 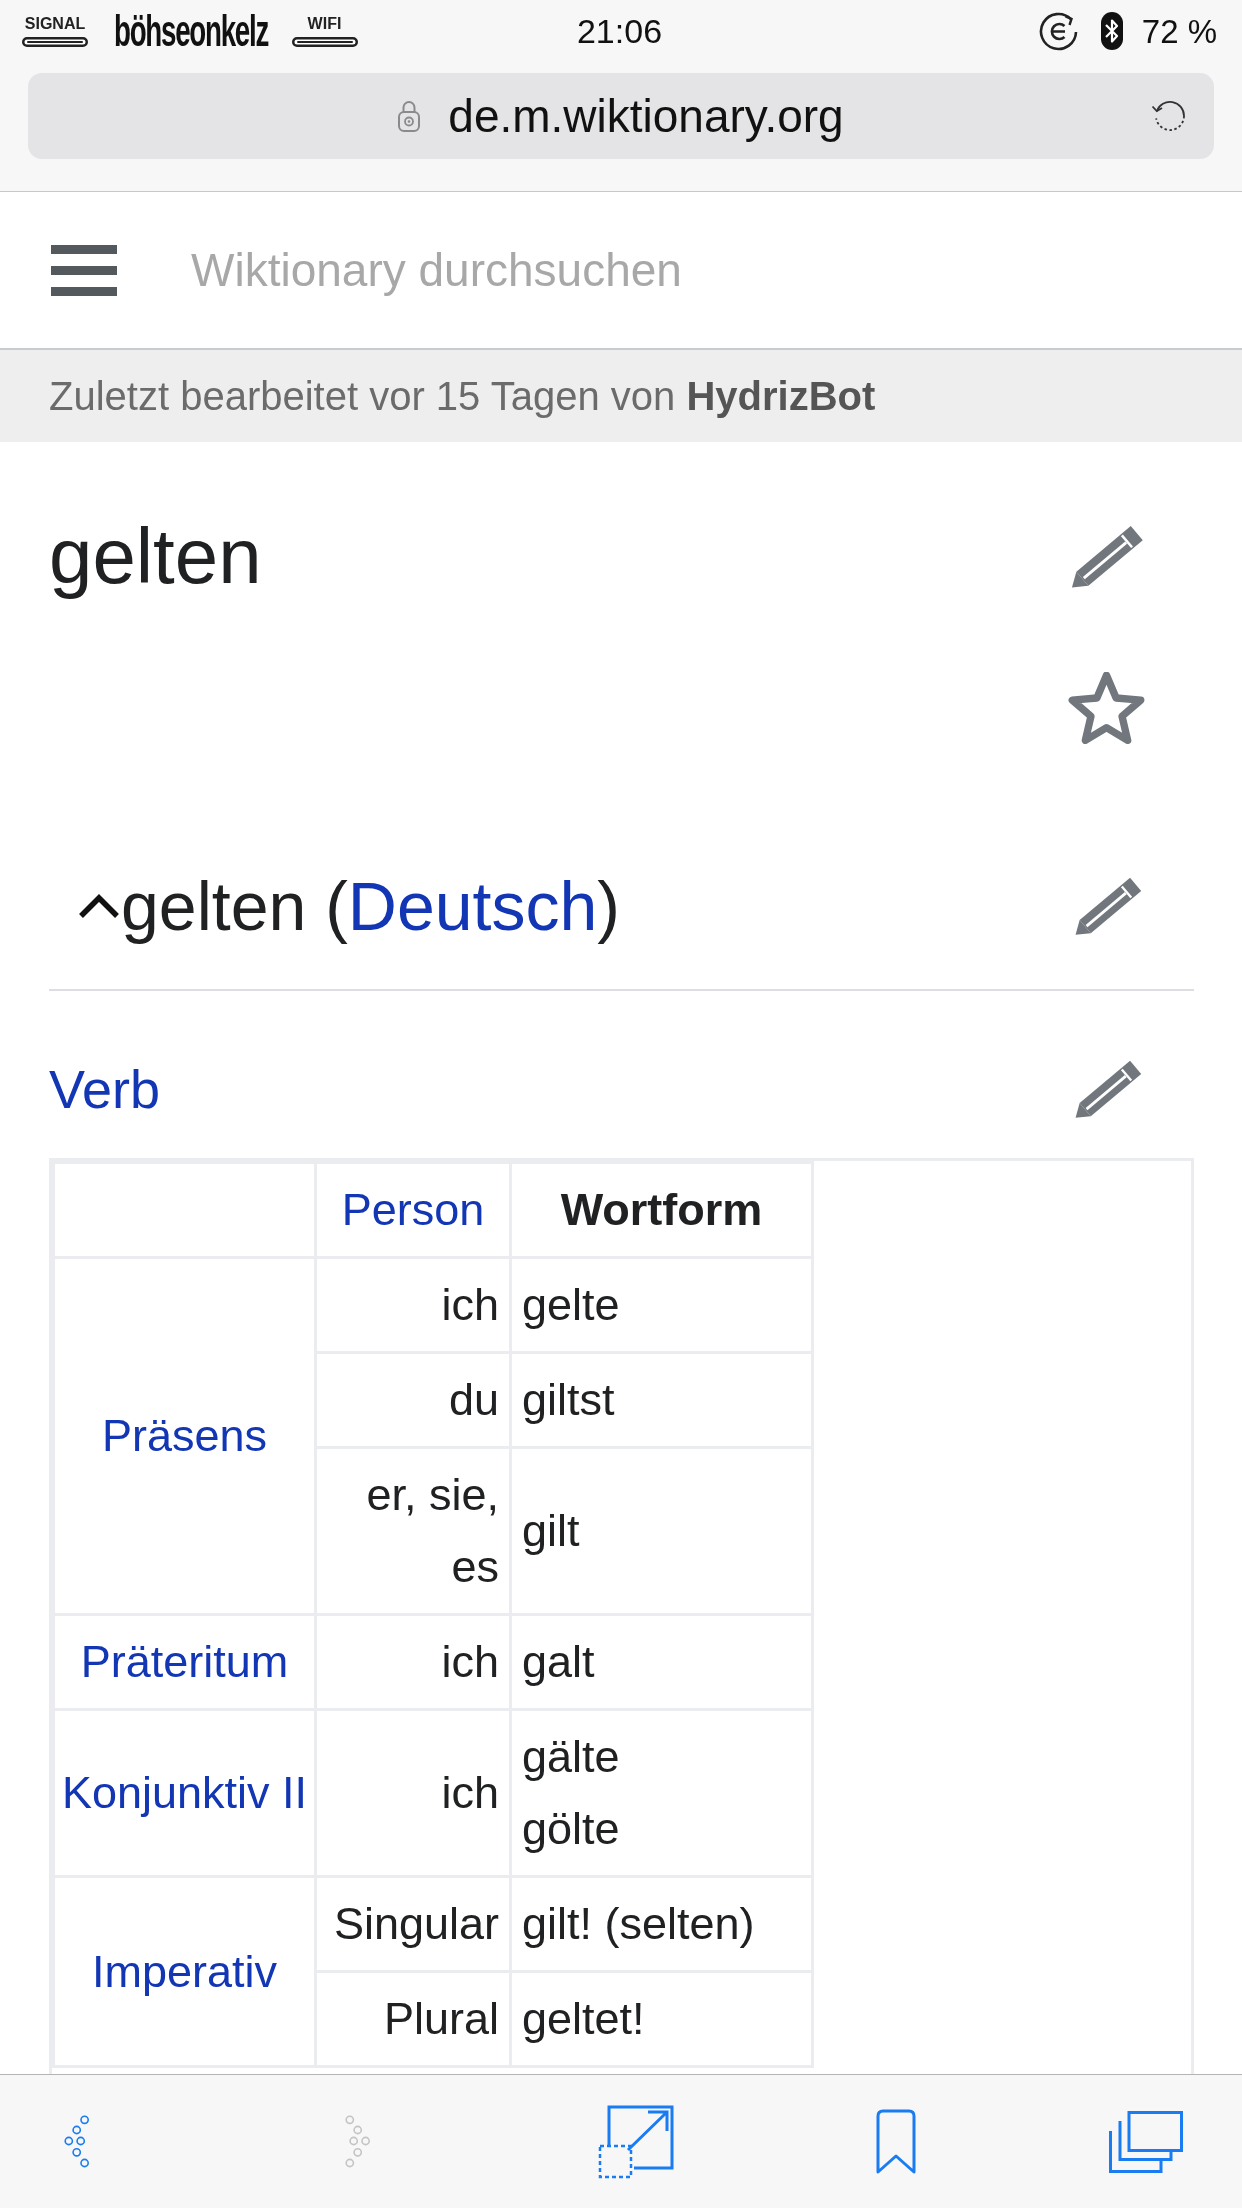 What do you see at coordinates (1107, 557) in the screenshot?
I see `pencil-icon` at bounding box center [1107, 557].